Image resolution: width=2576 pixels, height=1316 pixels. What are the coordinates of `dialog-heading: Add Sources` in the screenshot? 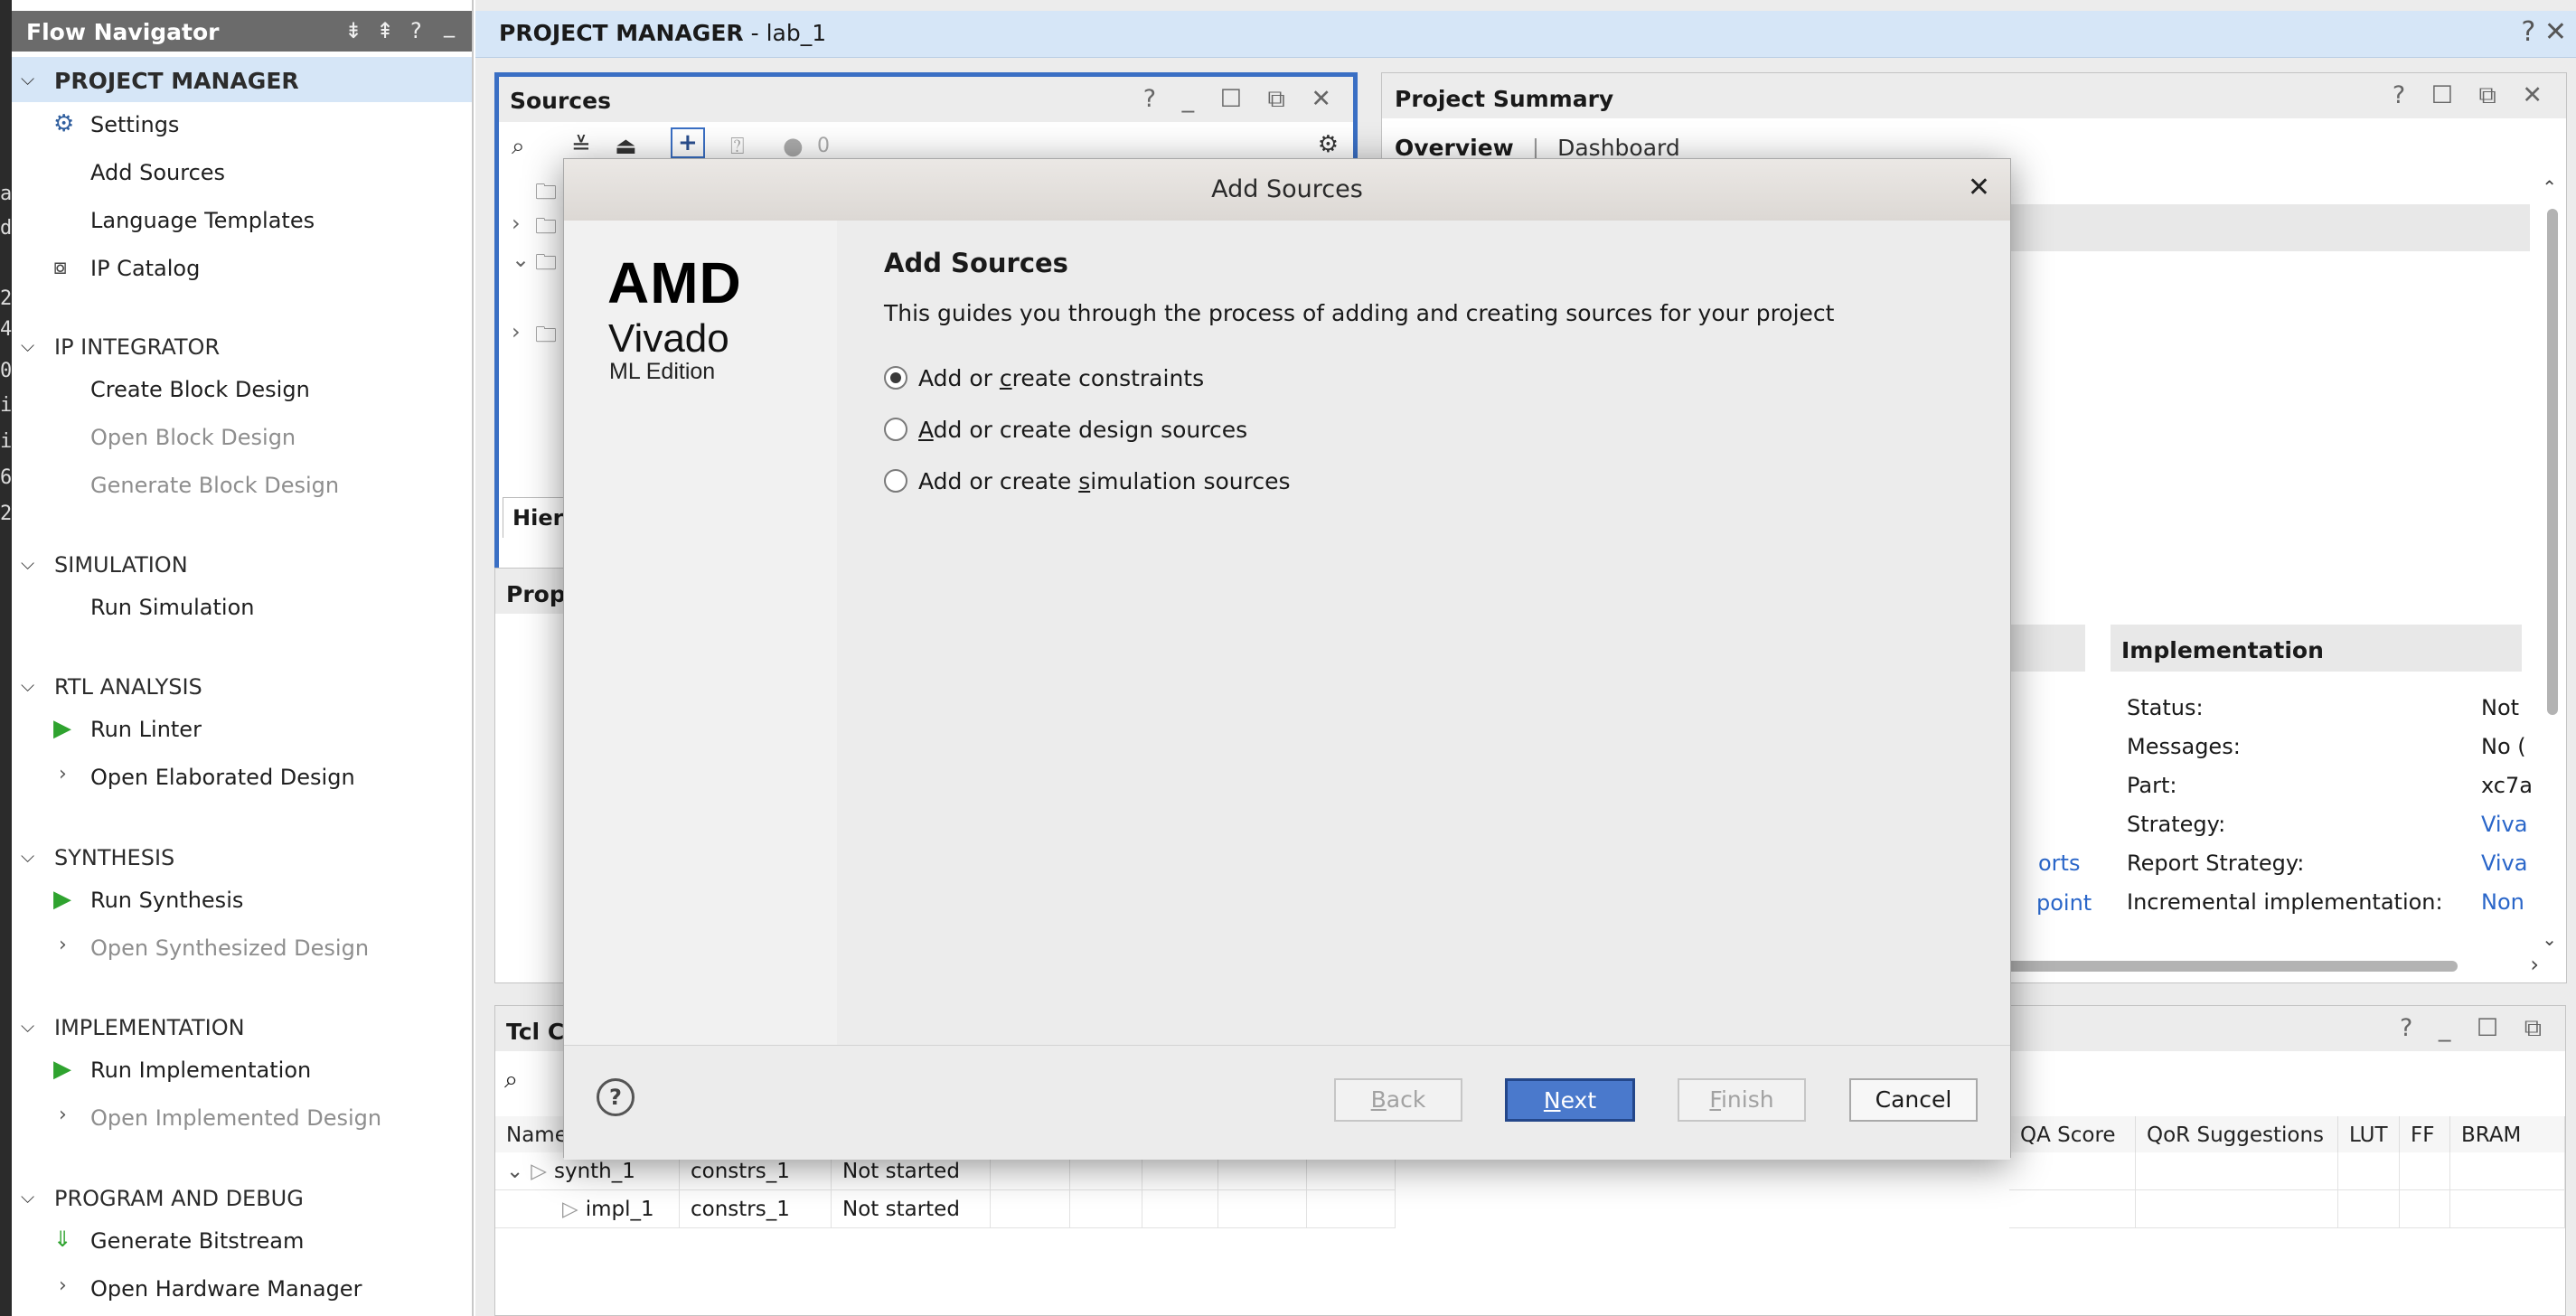 It's located at (976, 263).